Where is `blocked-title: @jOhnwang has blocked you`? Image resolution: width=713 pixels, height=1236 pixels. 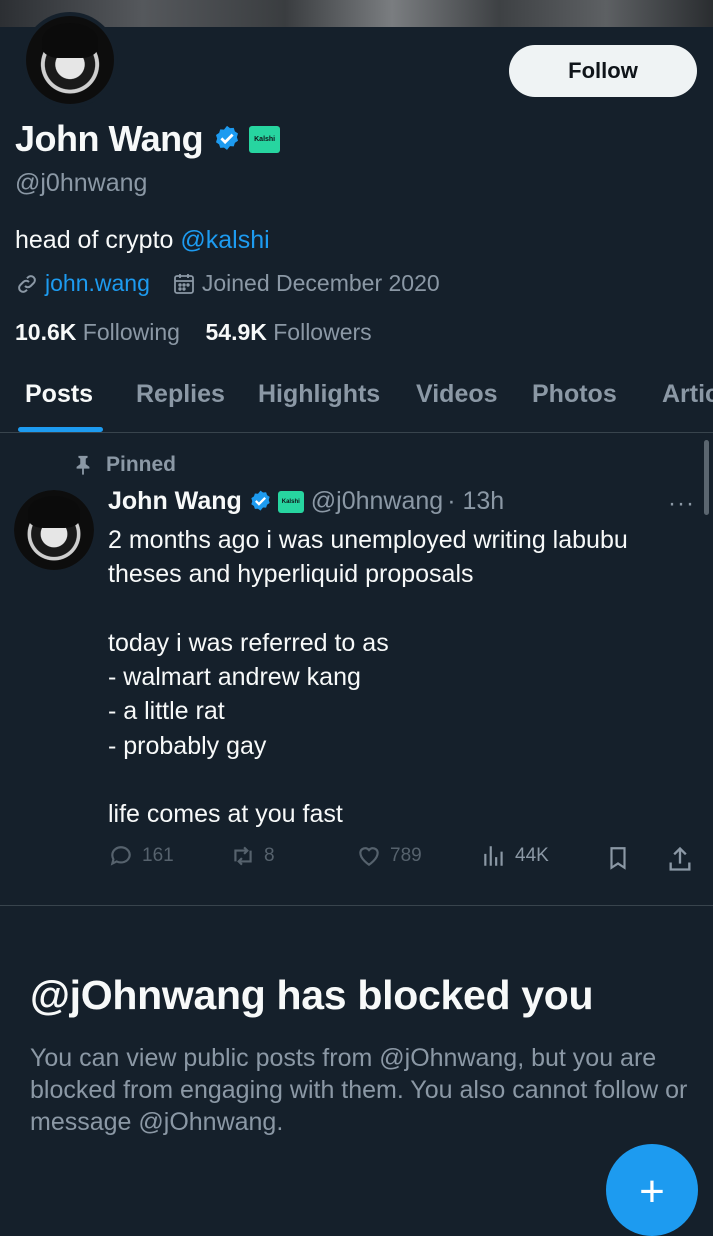
blocked-title: @jOhnwang has blocked you is located at coordinates (312, 995).